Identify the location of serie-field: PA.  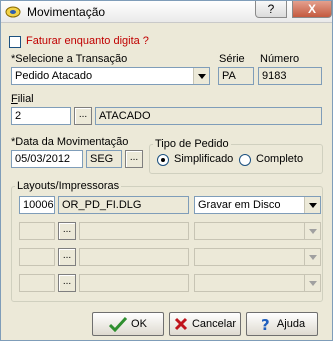
(236, 76).